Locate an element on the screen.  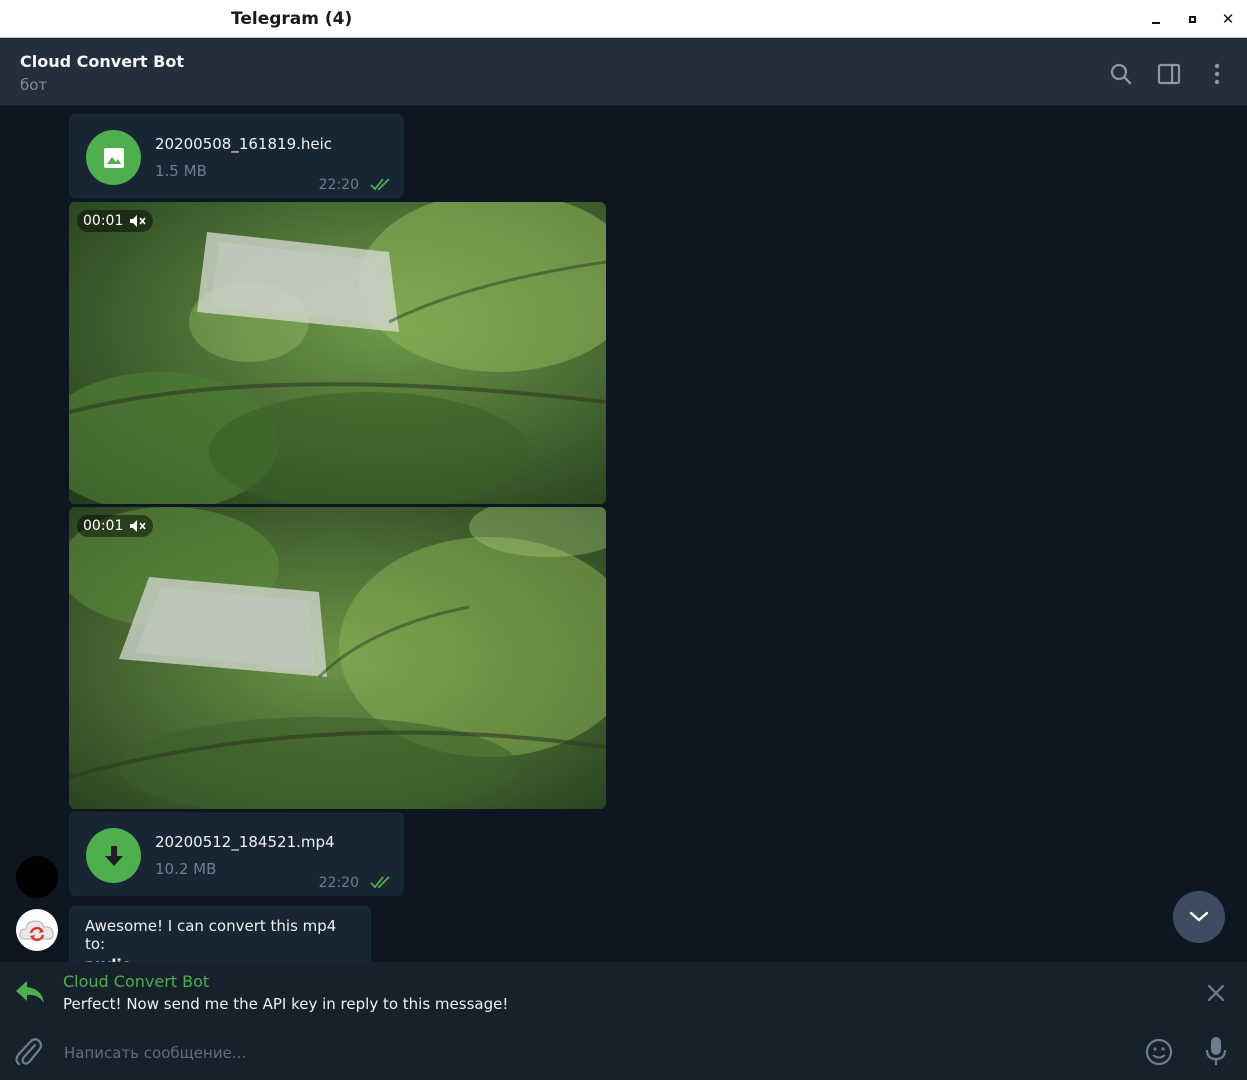
file-message-mp4: 20200512_184521.mp4 10.2 MB 22:20 is located at coordinates (236, 854).